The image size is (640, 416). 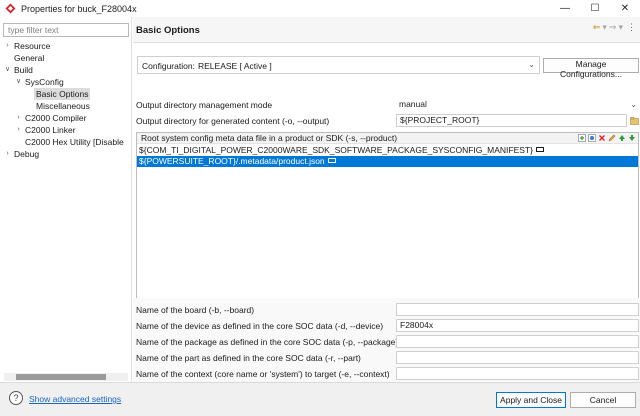 I want to click on sidebar-item-c2000-linker: › C2000 Linker, so click(x=66, y=130).